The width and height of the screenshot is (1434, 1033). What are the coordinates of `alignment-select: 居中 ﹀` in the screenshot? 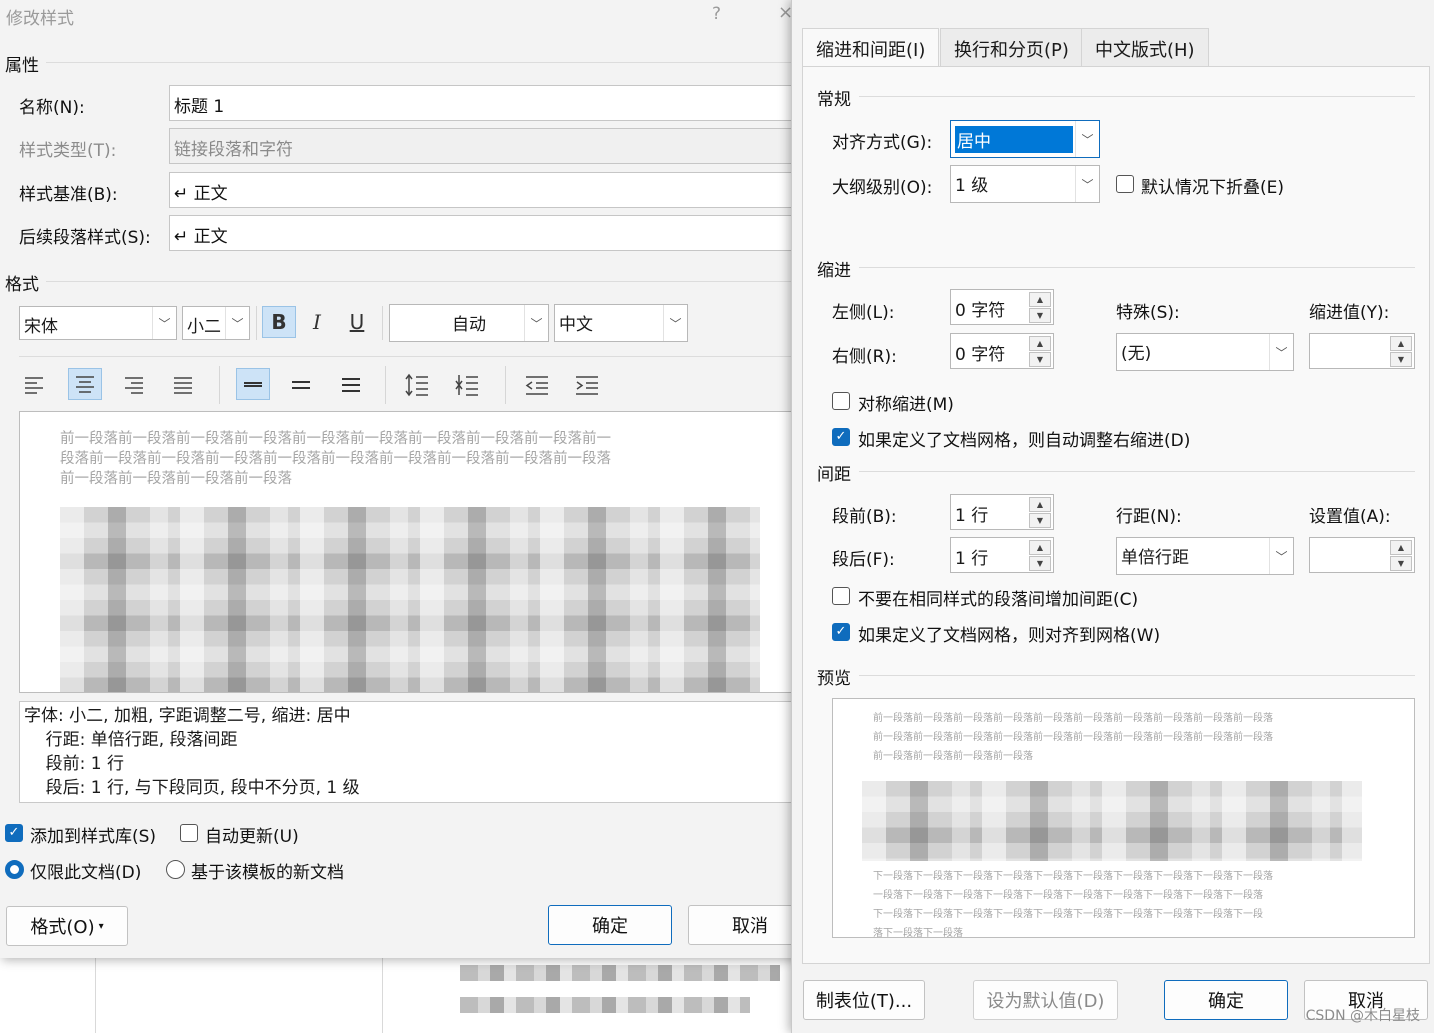 It's located at (1025, 139).